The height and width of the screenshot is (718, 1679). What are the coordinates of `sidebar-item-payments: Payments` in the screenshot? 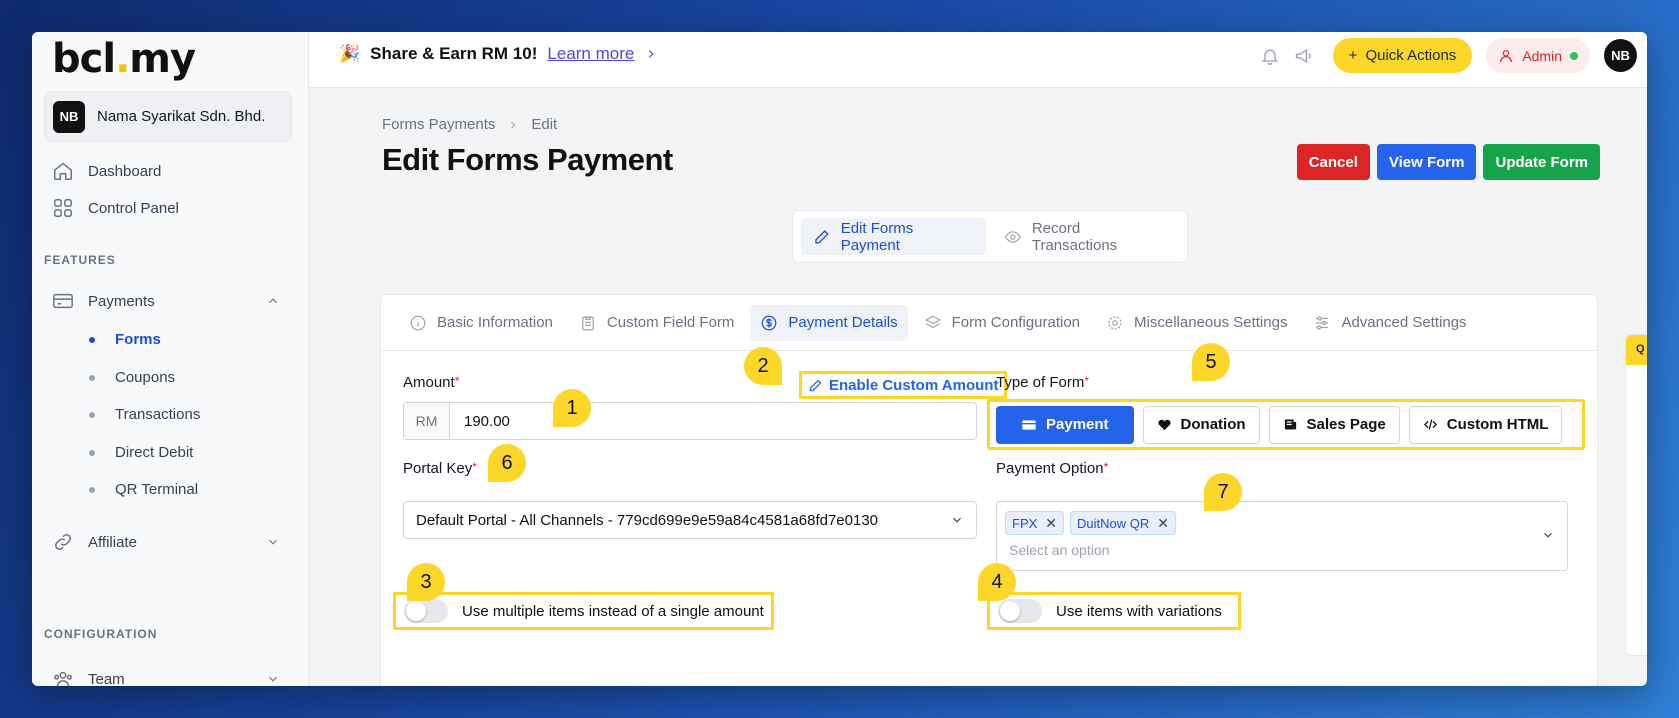 It's located at (103, 301).